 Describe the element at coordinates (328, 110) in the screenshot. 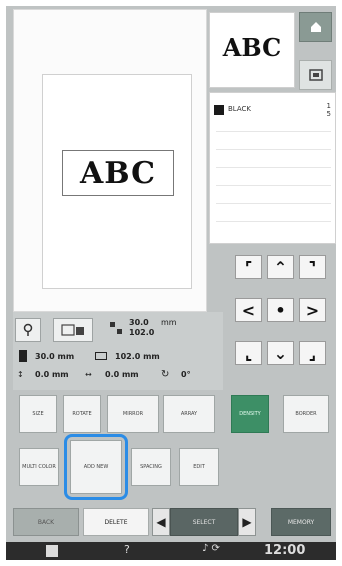

I see `color-number: 1 5` at that location.